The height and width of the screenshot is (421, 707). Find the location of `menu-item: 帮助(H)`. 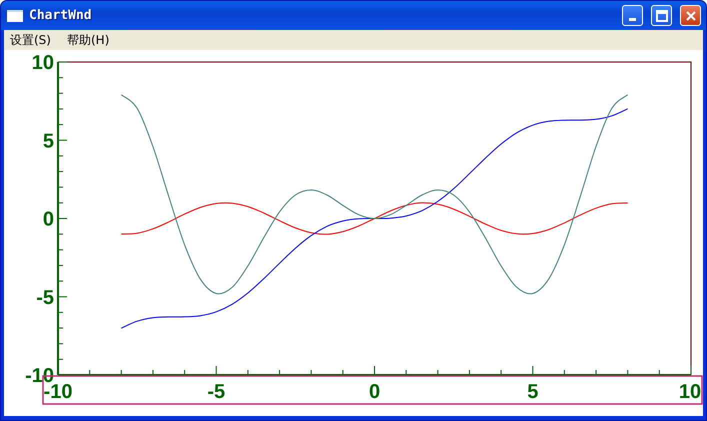

menu-item: 帮助(H) is located at coordinates (88, 40).